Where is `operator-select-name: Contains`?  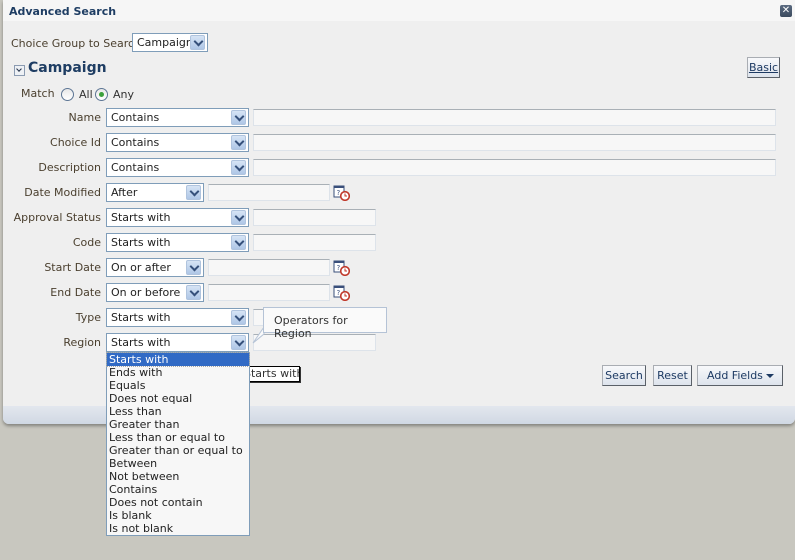
operator-select-name: Contains is located at coordinates (177, 117).